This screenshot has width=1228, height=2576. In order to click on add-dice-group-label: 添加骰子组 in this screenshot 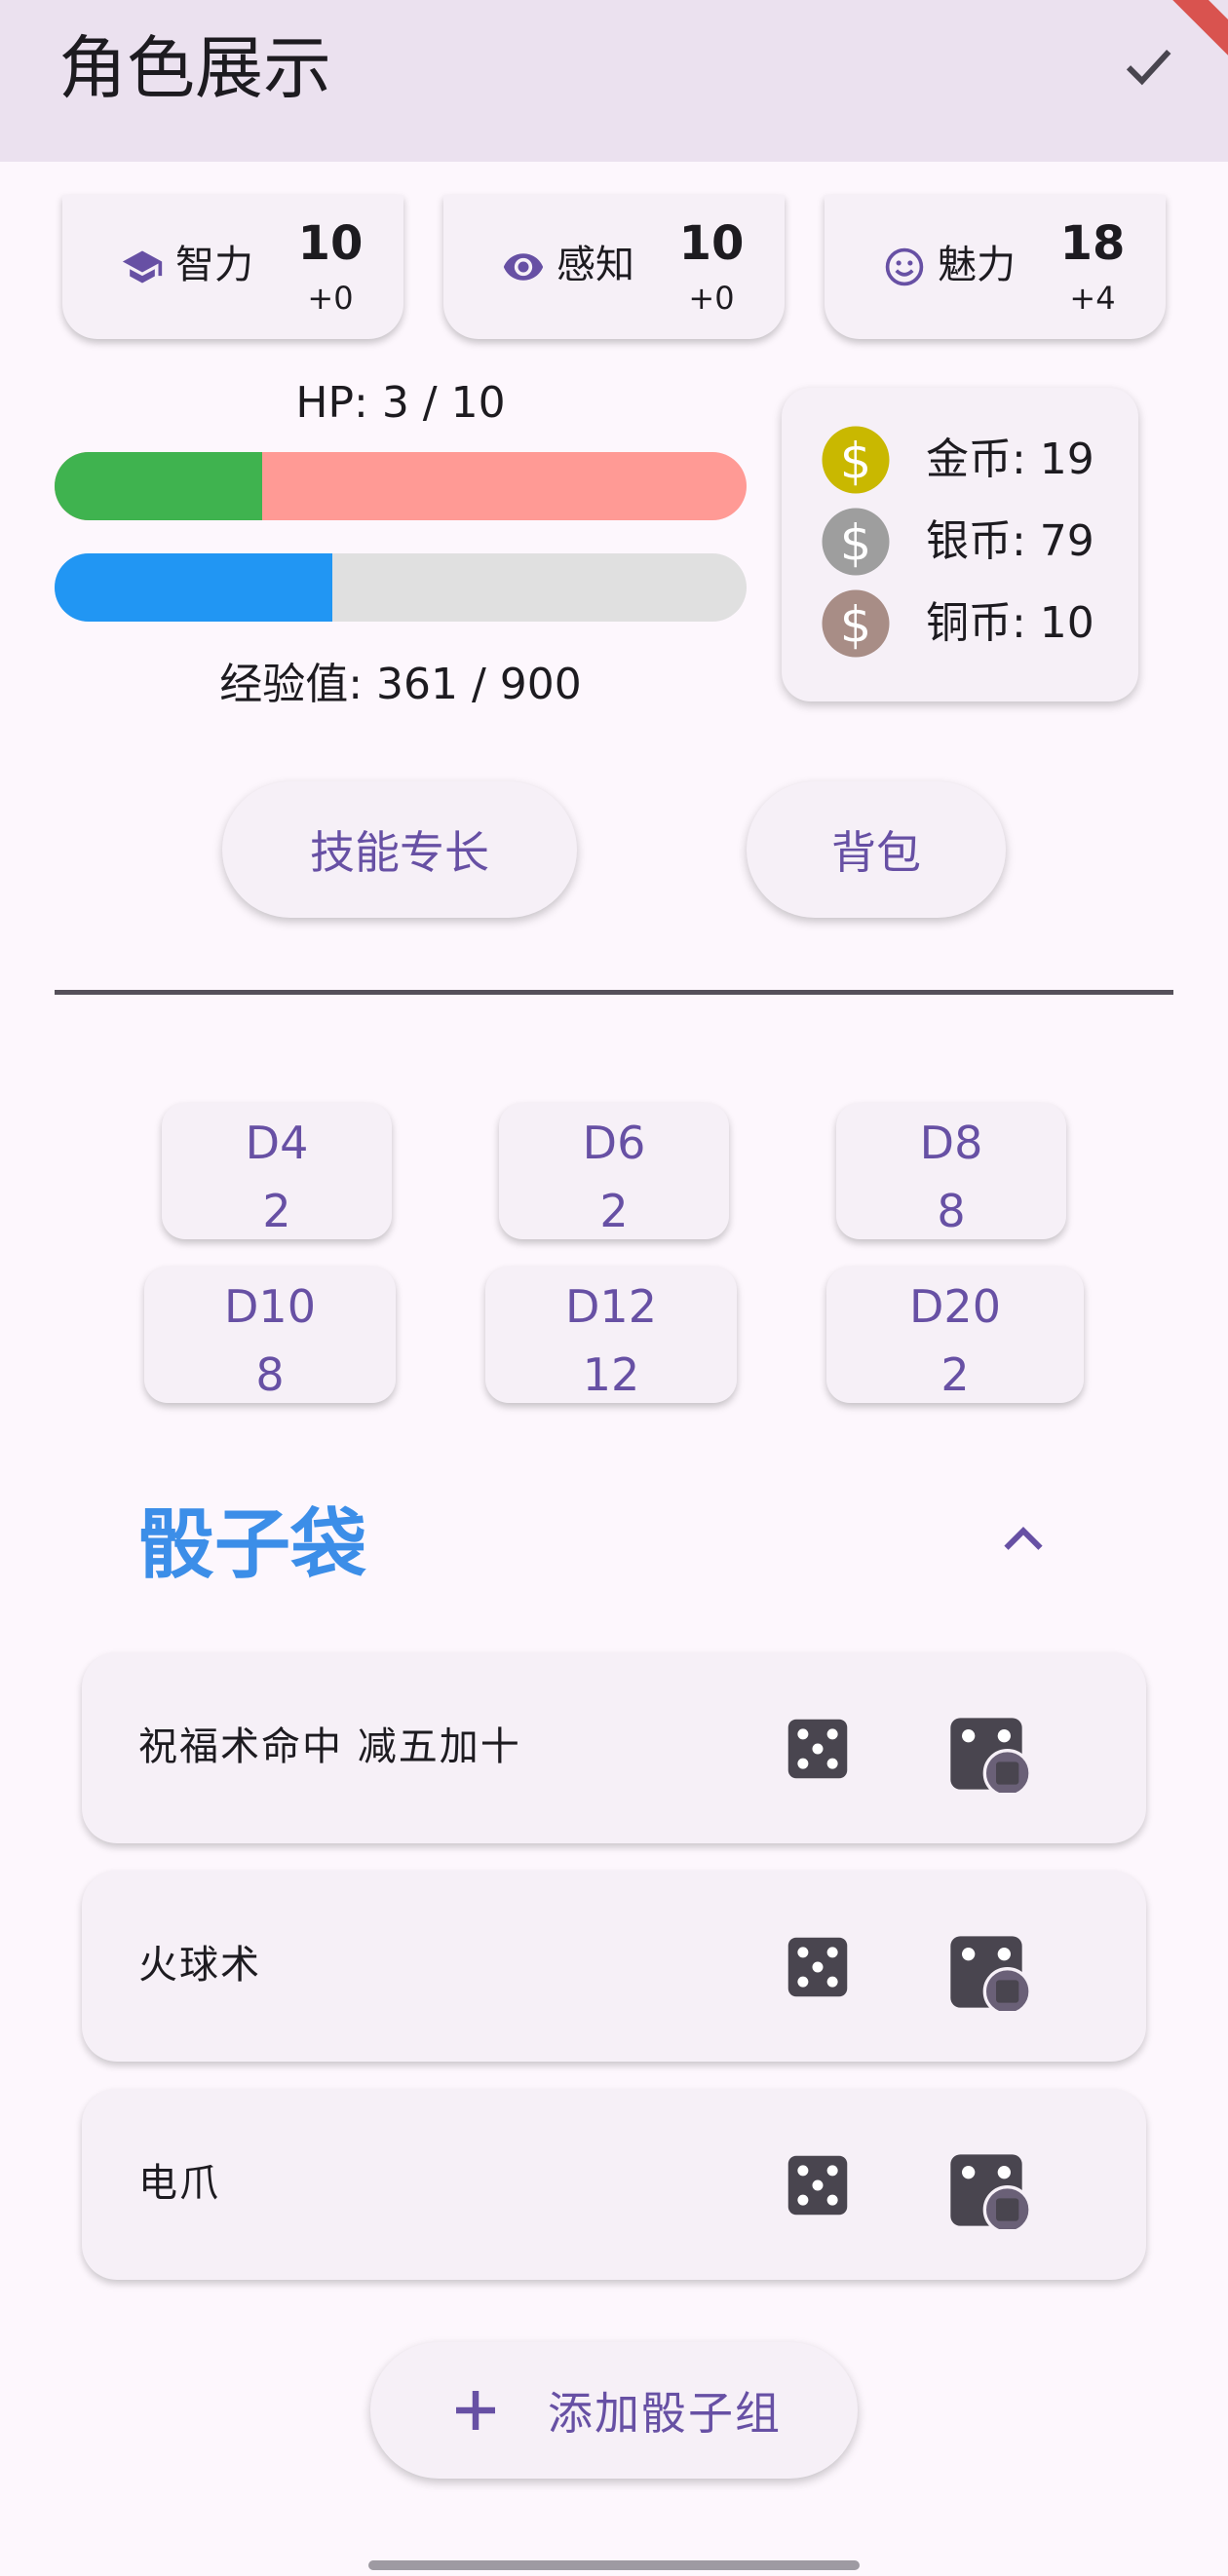, I will do `click(665, 2413)`.